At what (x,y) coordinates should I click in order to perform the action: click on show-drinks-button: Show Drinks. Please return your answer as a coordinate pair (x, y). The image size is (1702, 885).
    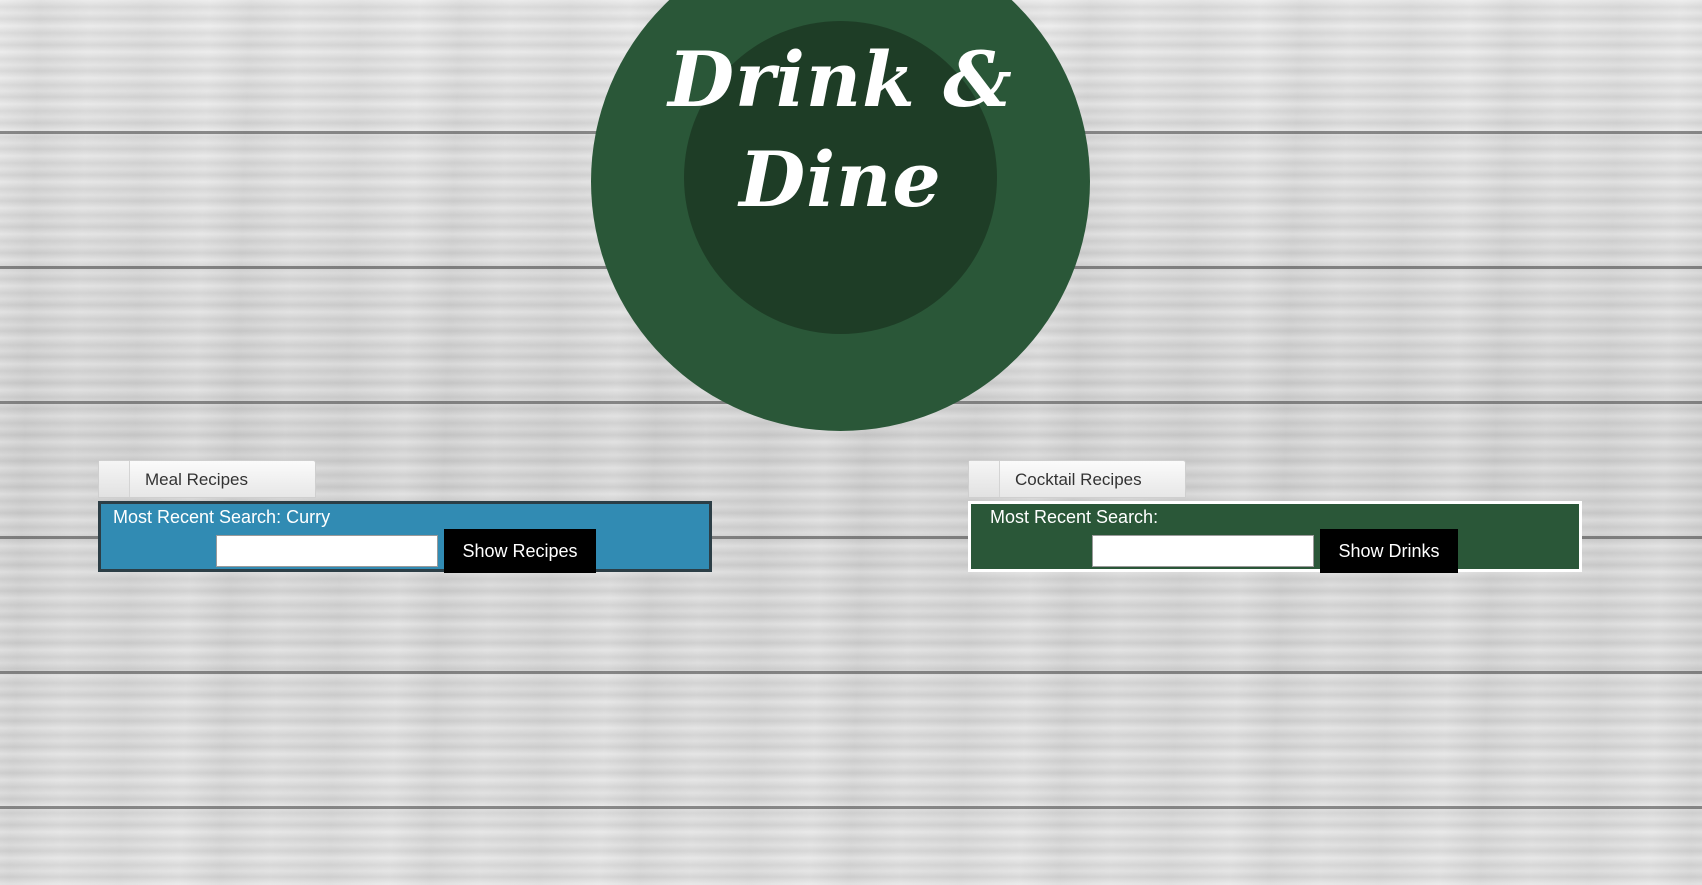
    Looking at the image, I should click on (1389, 551).